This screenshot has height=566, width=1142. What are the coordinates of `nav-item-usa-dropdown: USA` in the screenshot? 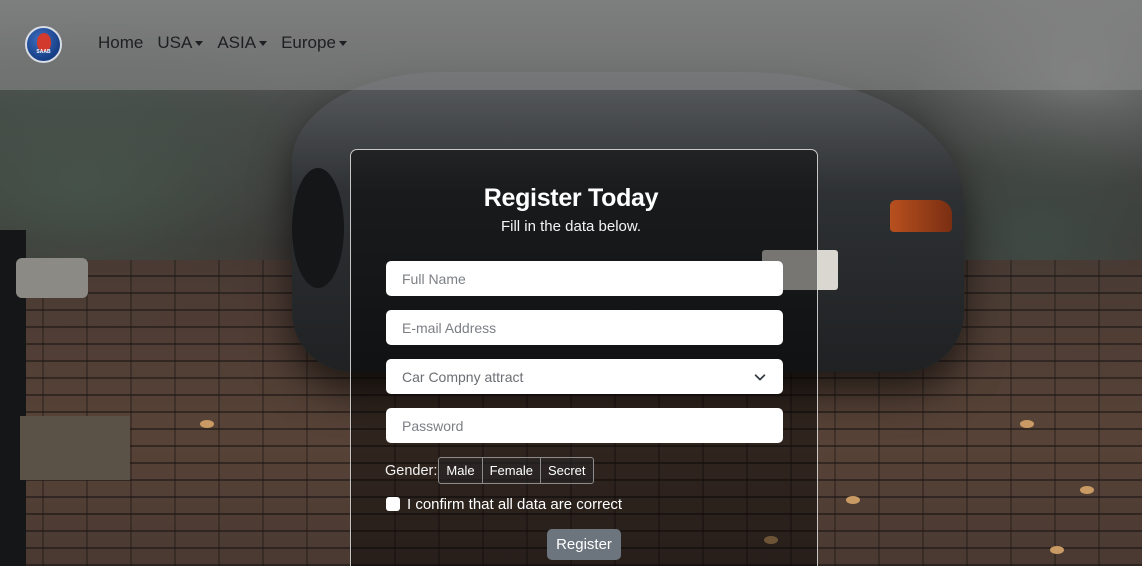 It's located at (180, 43).